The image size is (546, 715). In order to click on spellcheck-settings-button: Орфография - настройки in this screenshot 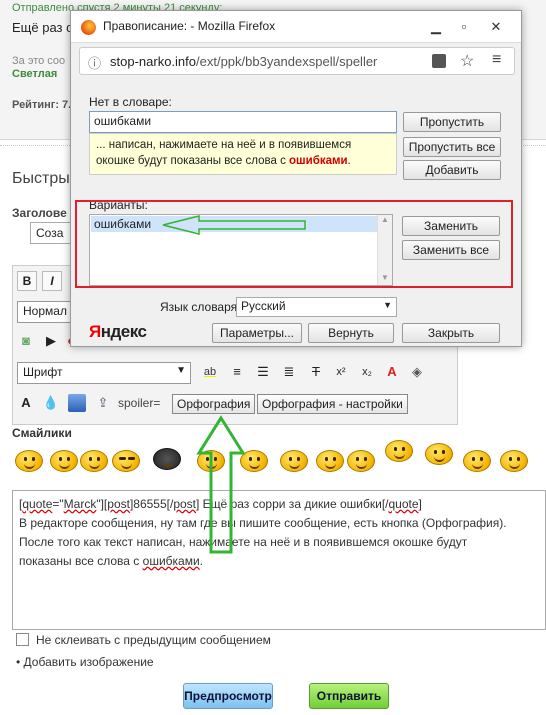, I will do `click(332, 404)`.